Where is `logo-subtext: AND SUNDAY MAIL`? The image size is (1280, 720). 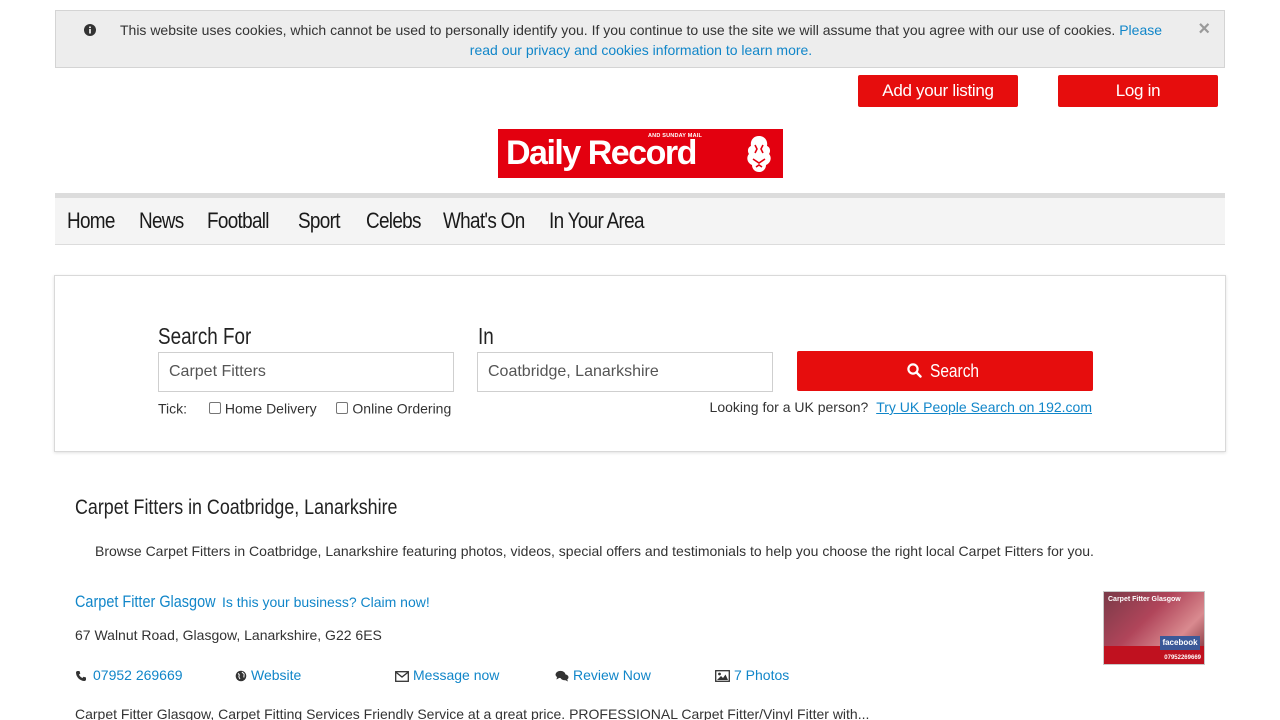
logo-subtext: AND SUNDAY MAIL is located at coordinates (675, 136).